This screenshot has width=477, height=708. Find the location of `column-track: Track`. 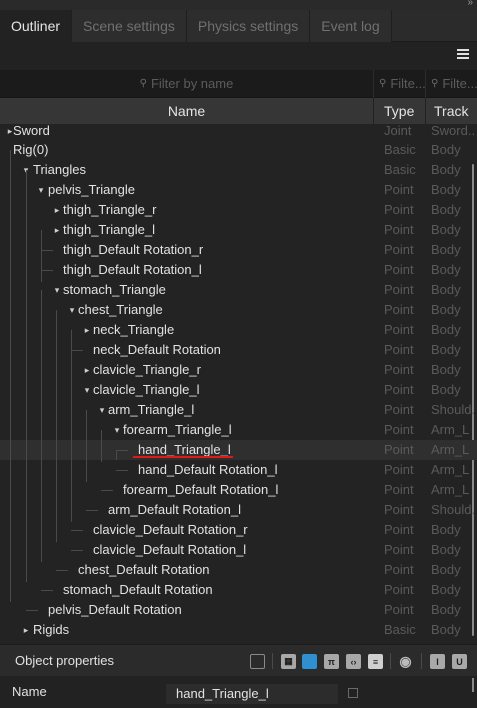

column-track: Track is located at coordinates (451, 111).